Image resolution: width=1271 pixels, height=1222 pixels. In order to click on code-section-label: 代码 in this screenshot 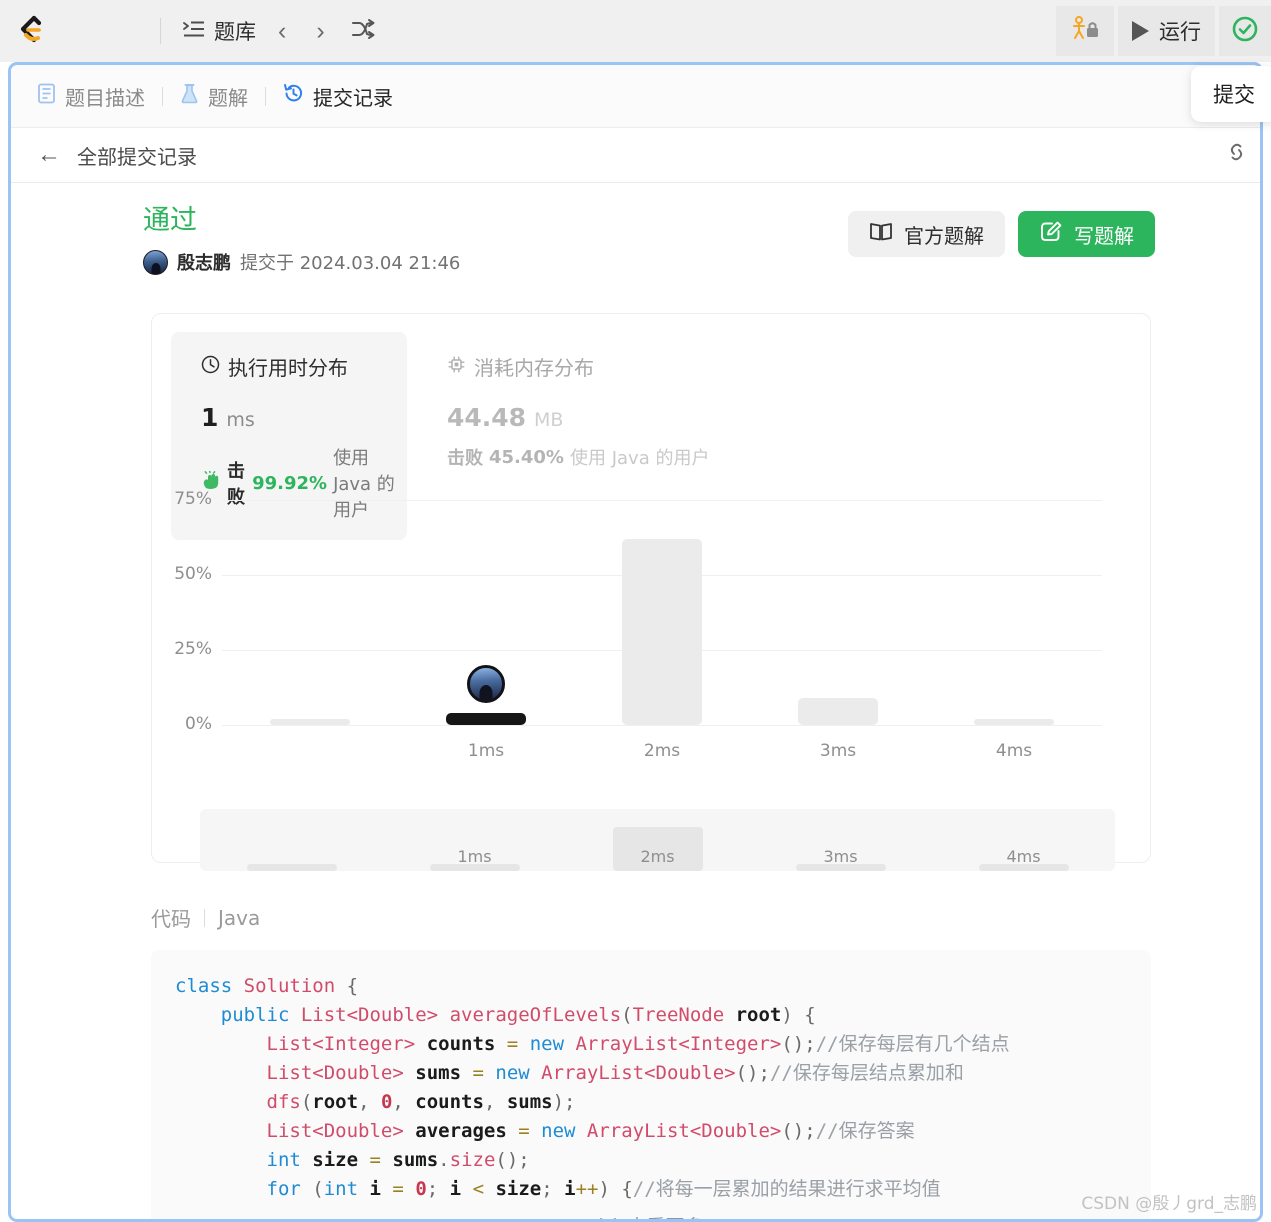, I will do `click(171, 919)`.